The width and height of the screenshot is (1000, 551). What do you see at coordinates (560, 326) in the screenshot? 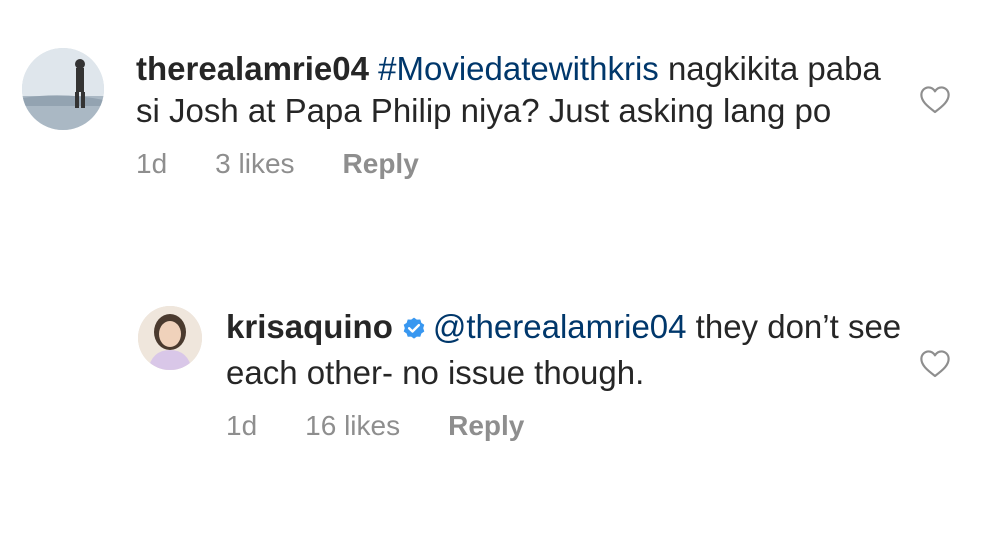
I see `mention-link: @therealamrie04` at bounding box center [560, 326].